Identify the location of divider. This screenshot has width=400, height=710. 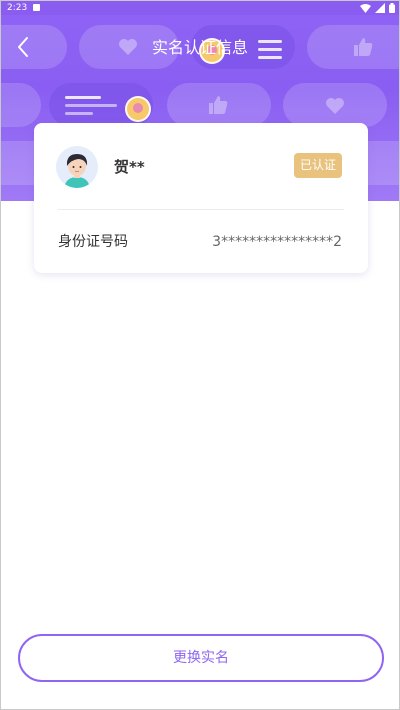
(201, 209).